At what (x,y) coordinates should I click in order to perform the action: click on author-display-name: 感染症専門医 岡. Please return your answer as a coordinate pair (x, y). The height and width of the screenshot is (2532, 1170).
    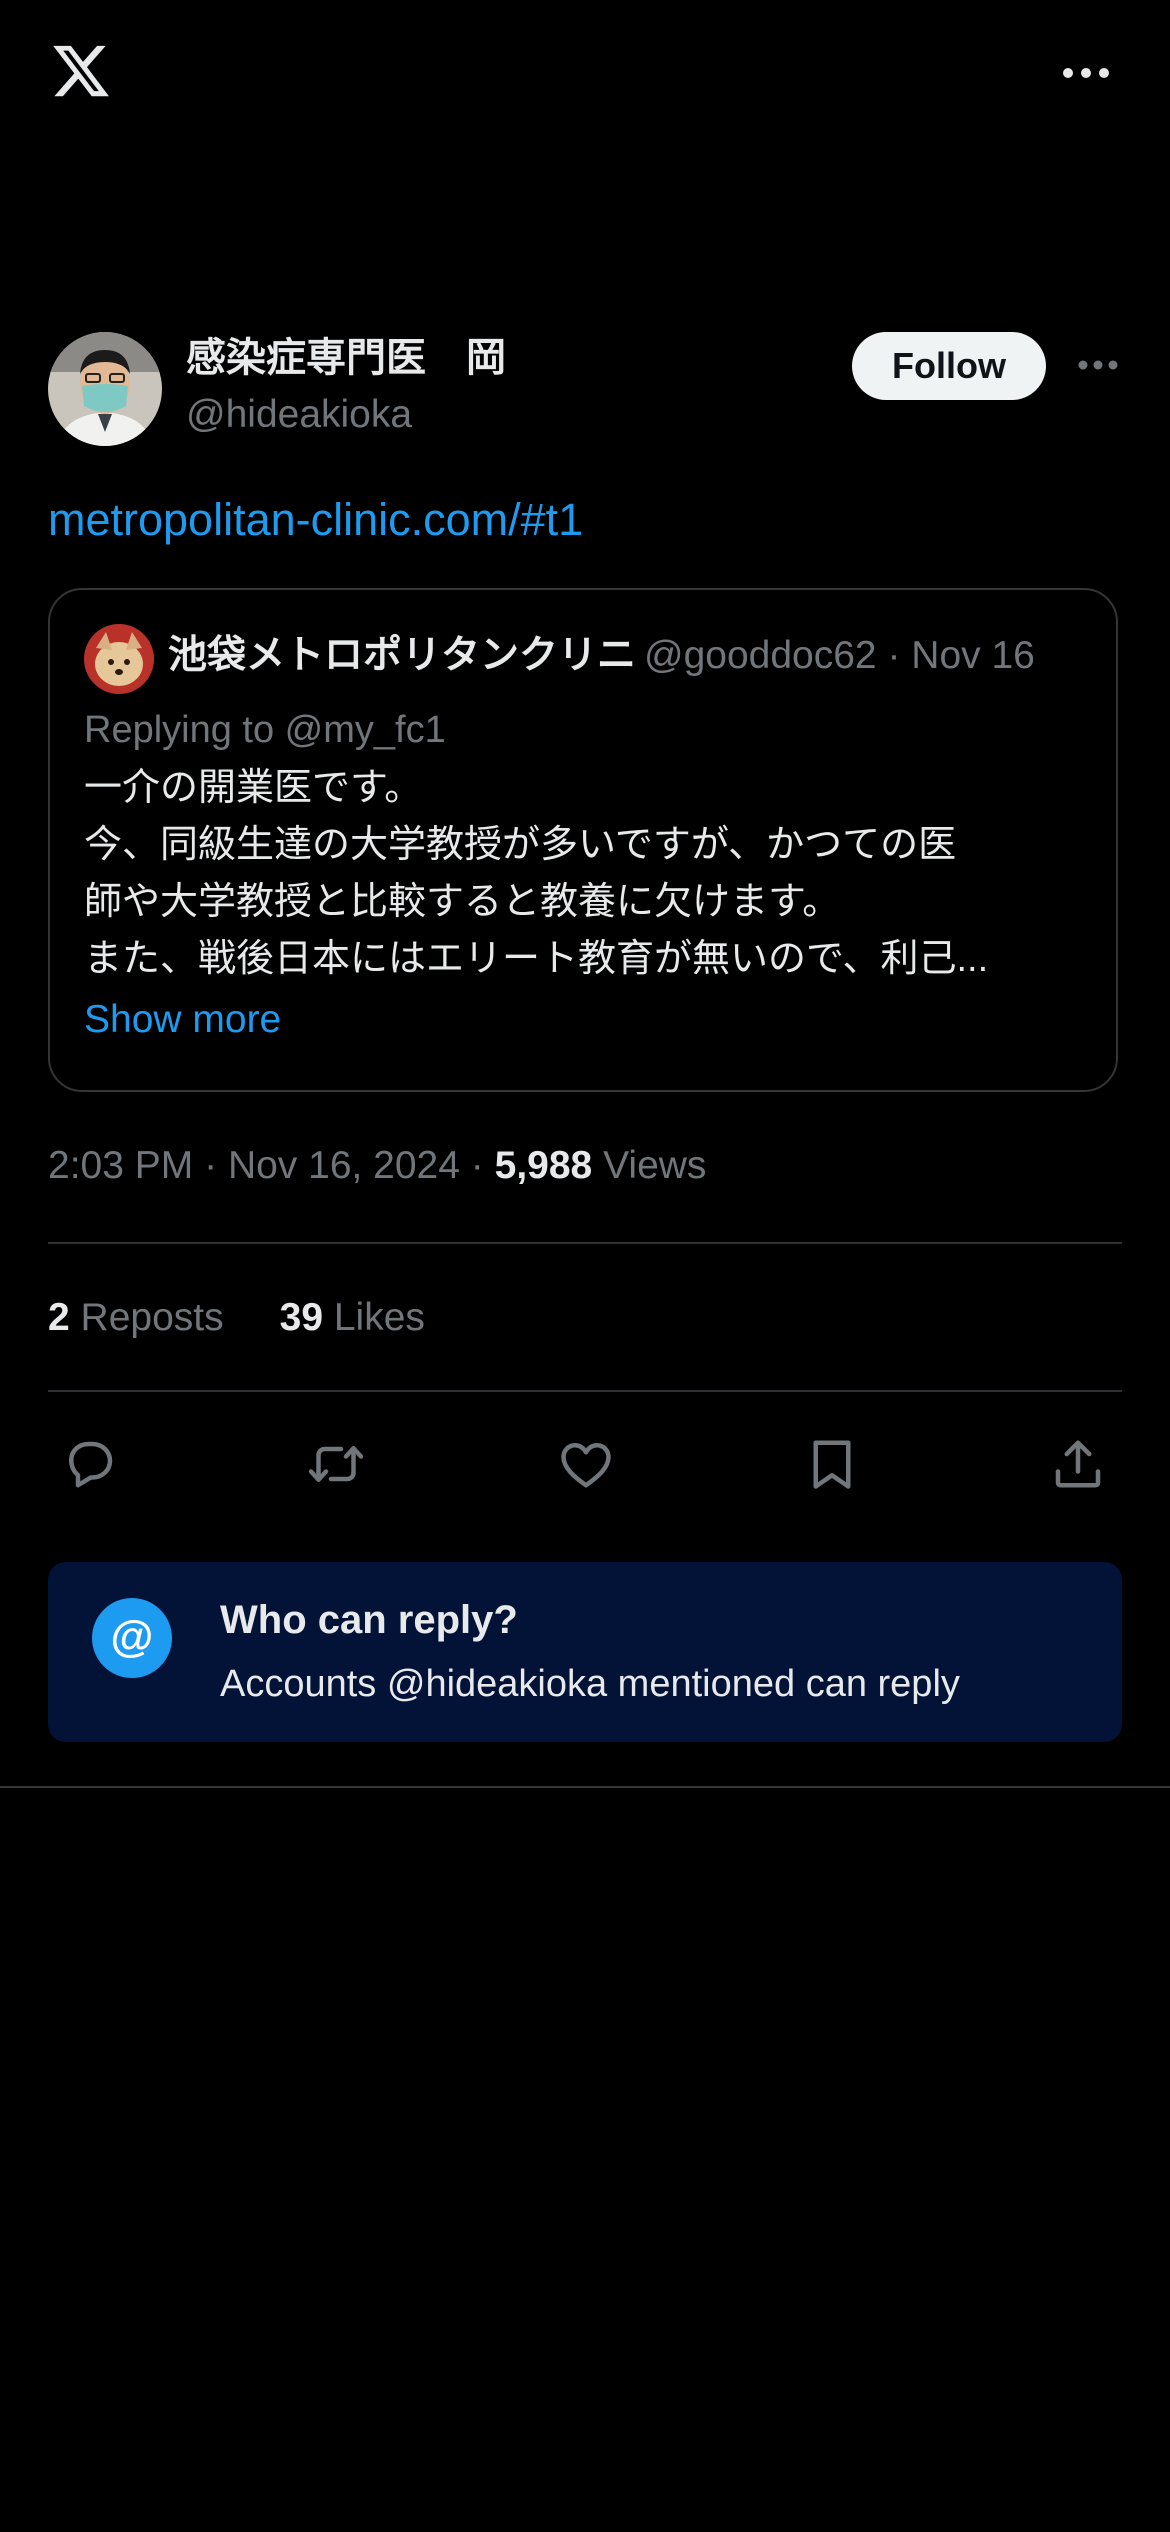
    Looking at the image, I should click on (346, 358).